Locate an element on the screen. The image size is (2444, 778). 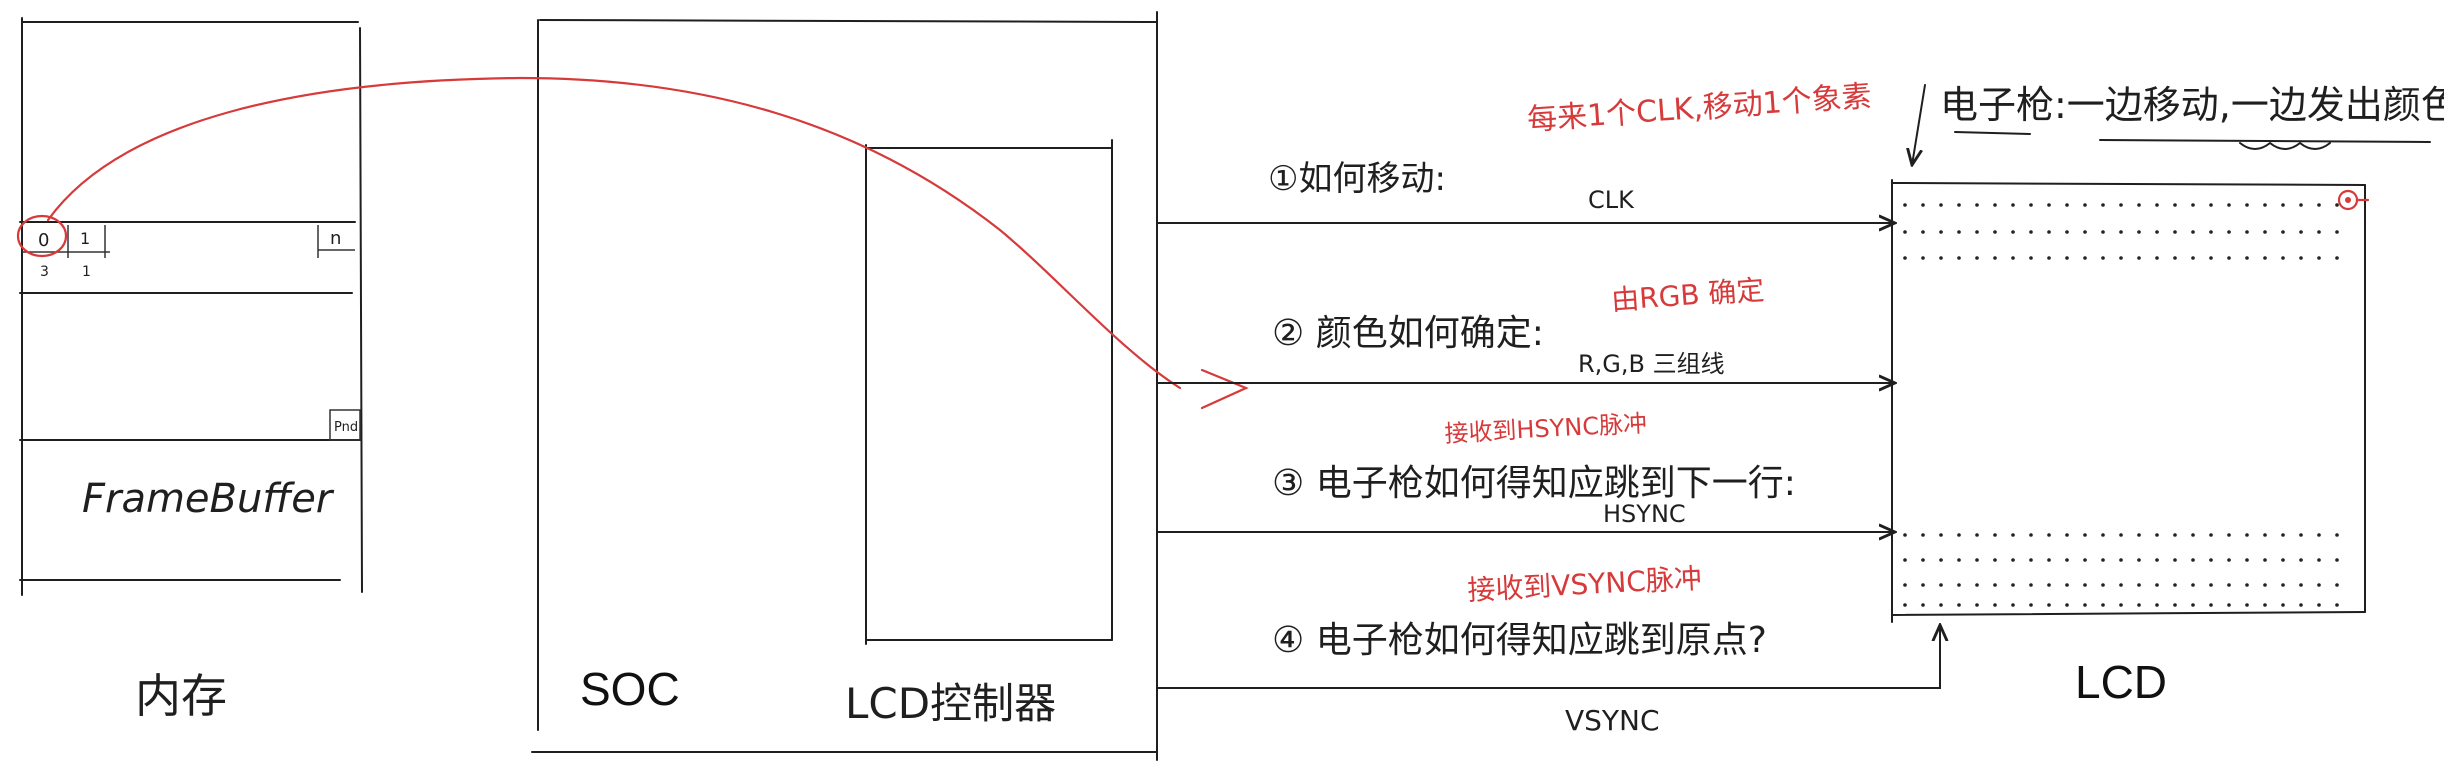
framebuffer-to-controller-arrowhead is located at coordinates (1224, 389).